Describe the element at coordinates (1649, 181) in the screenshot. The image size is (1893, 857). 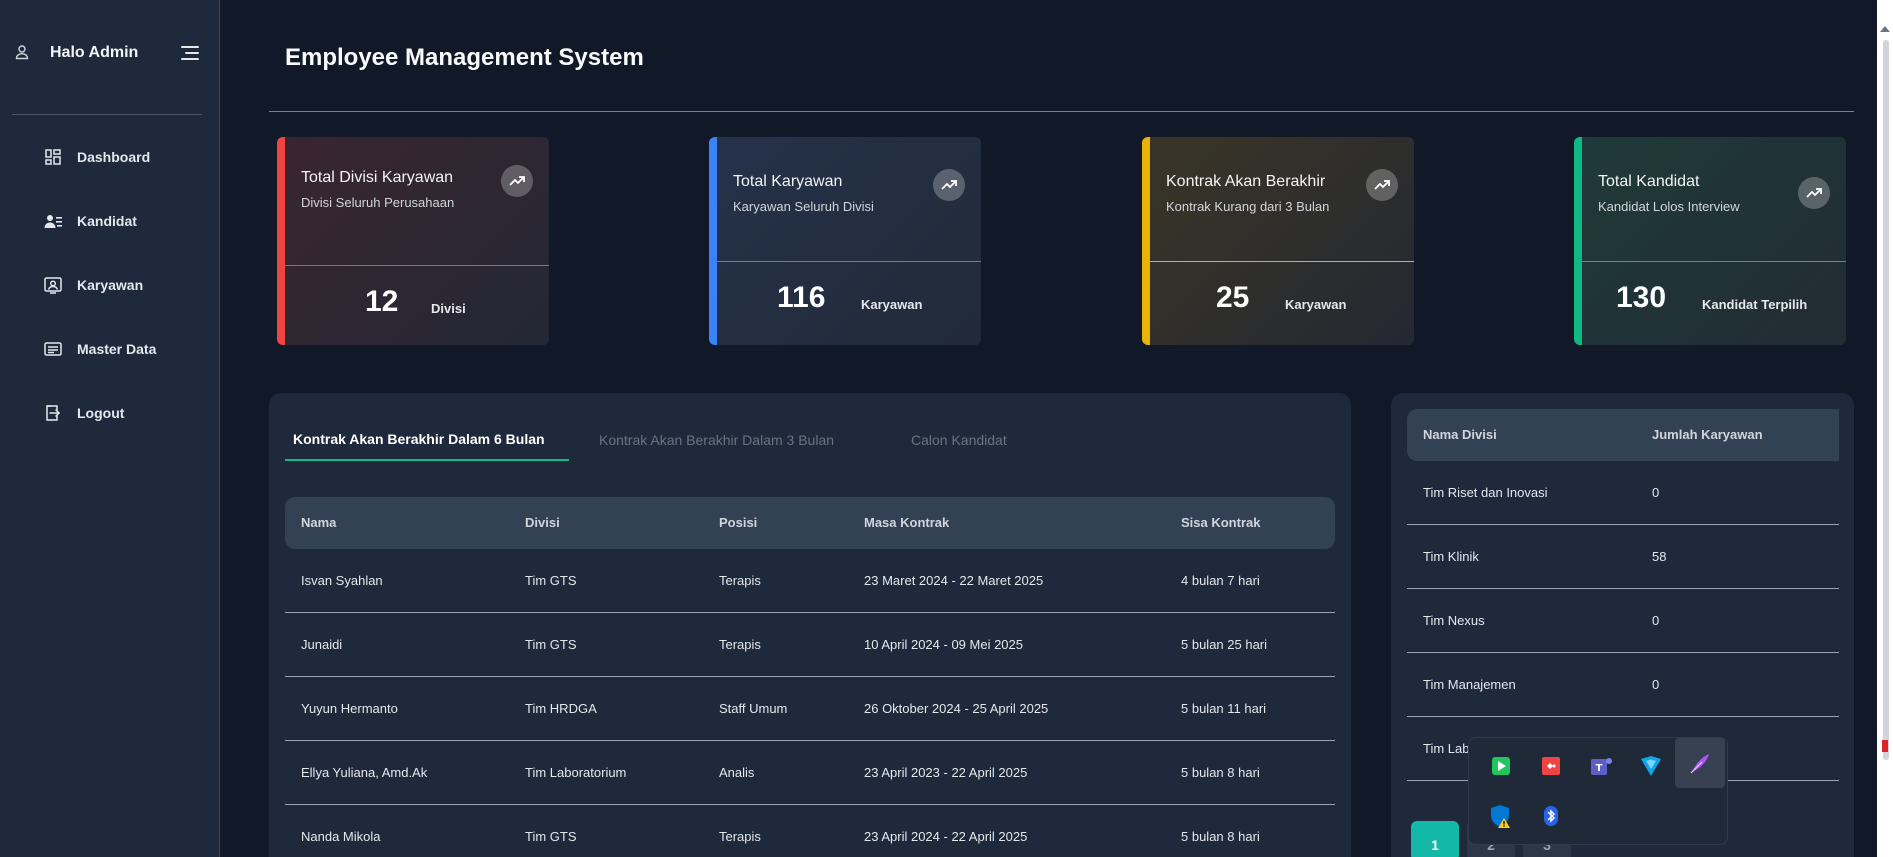
I see `card-title: Total Kandidat` at that location.